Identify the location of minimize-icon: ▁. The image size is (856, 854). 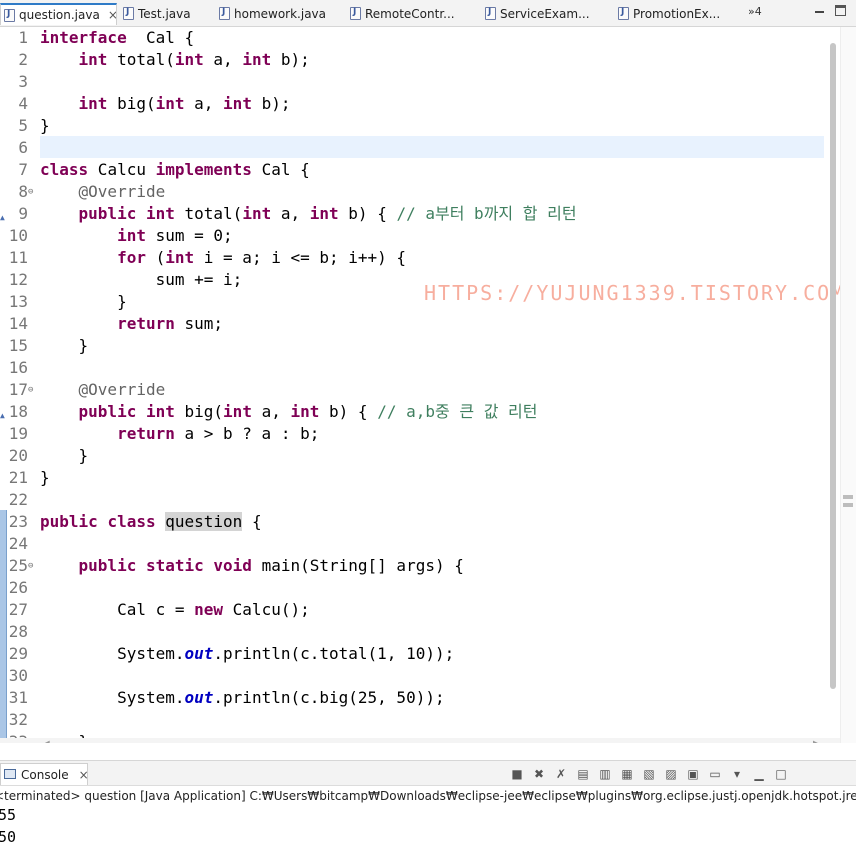
(759, 774).